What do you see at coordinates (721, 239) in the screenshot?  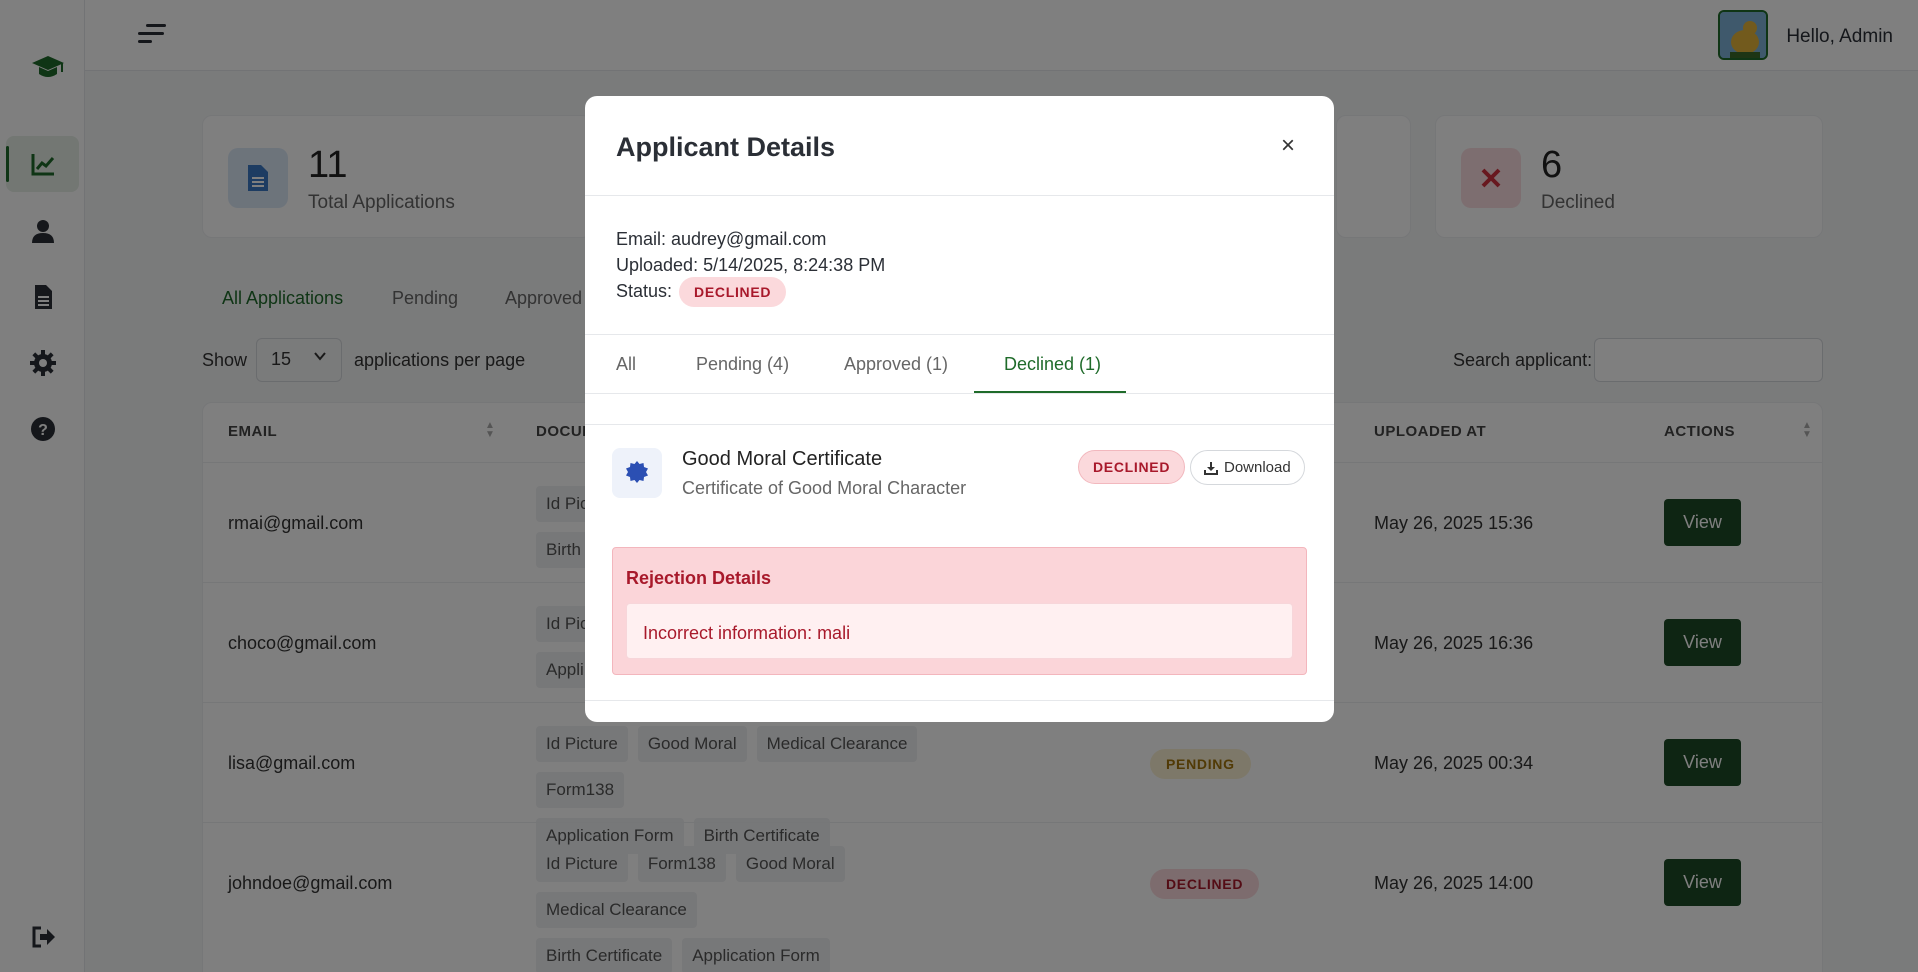 I see `applicant-email: Email: audrey@gmail.com` at bounding box center [721, 239].